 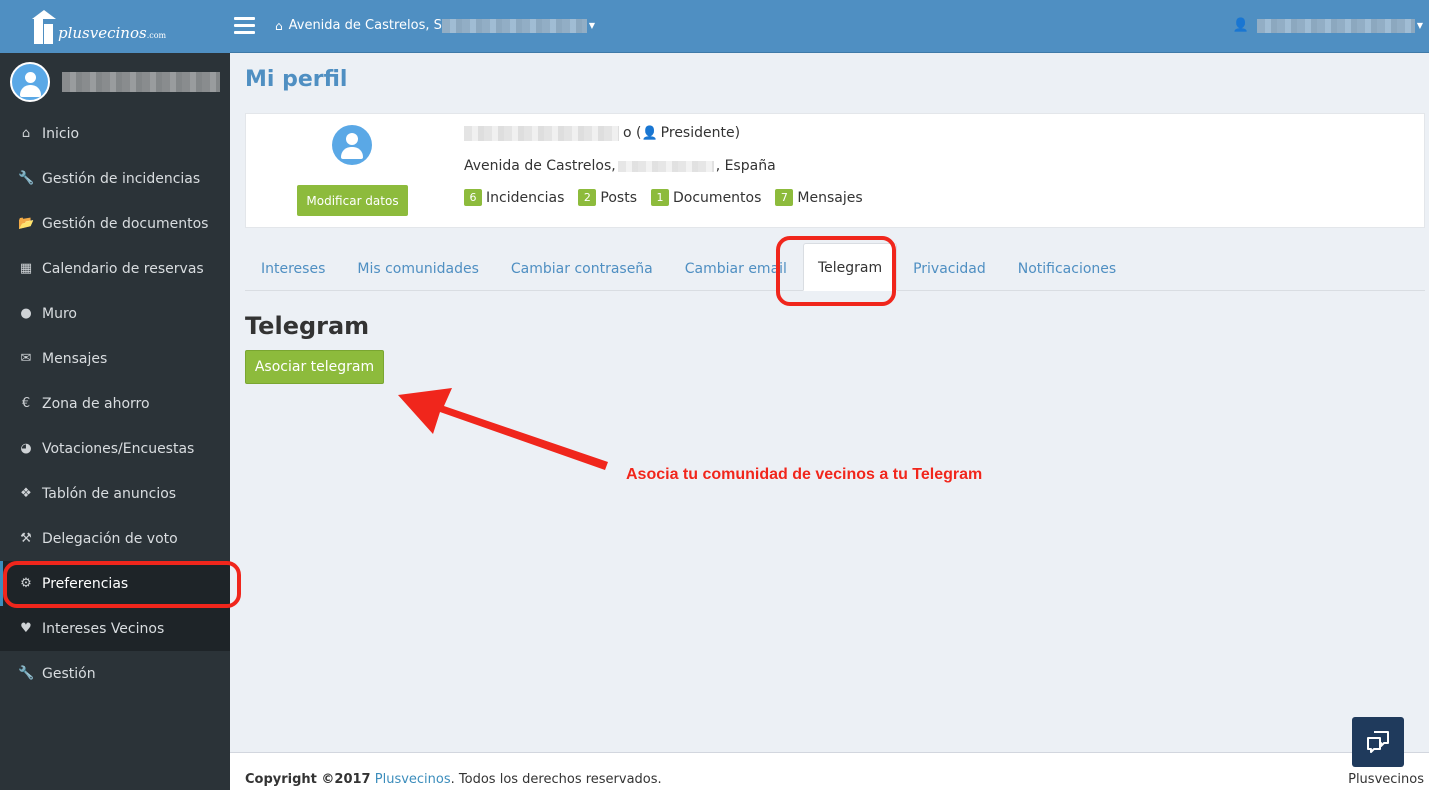 What do you see at coordinates (365, 25) in the screenshot?
I see `community-address: Avenida de Castrelos, S` at bounding box center [365, 25].